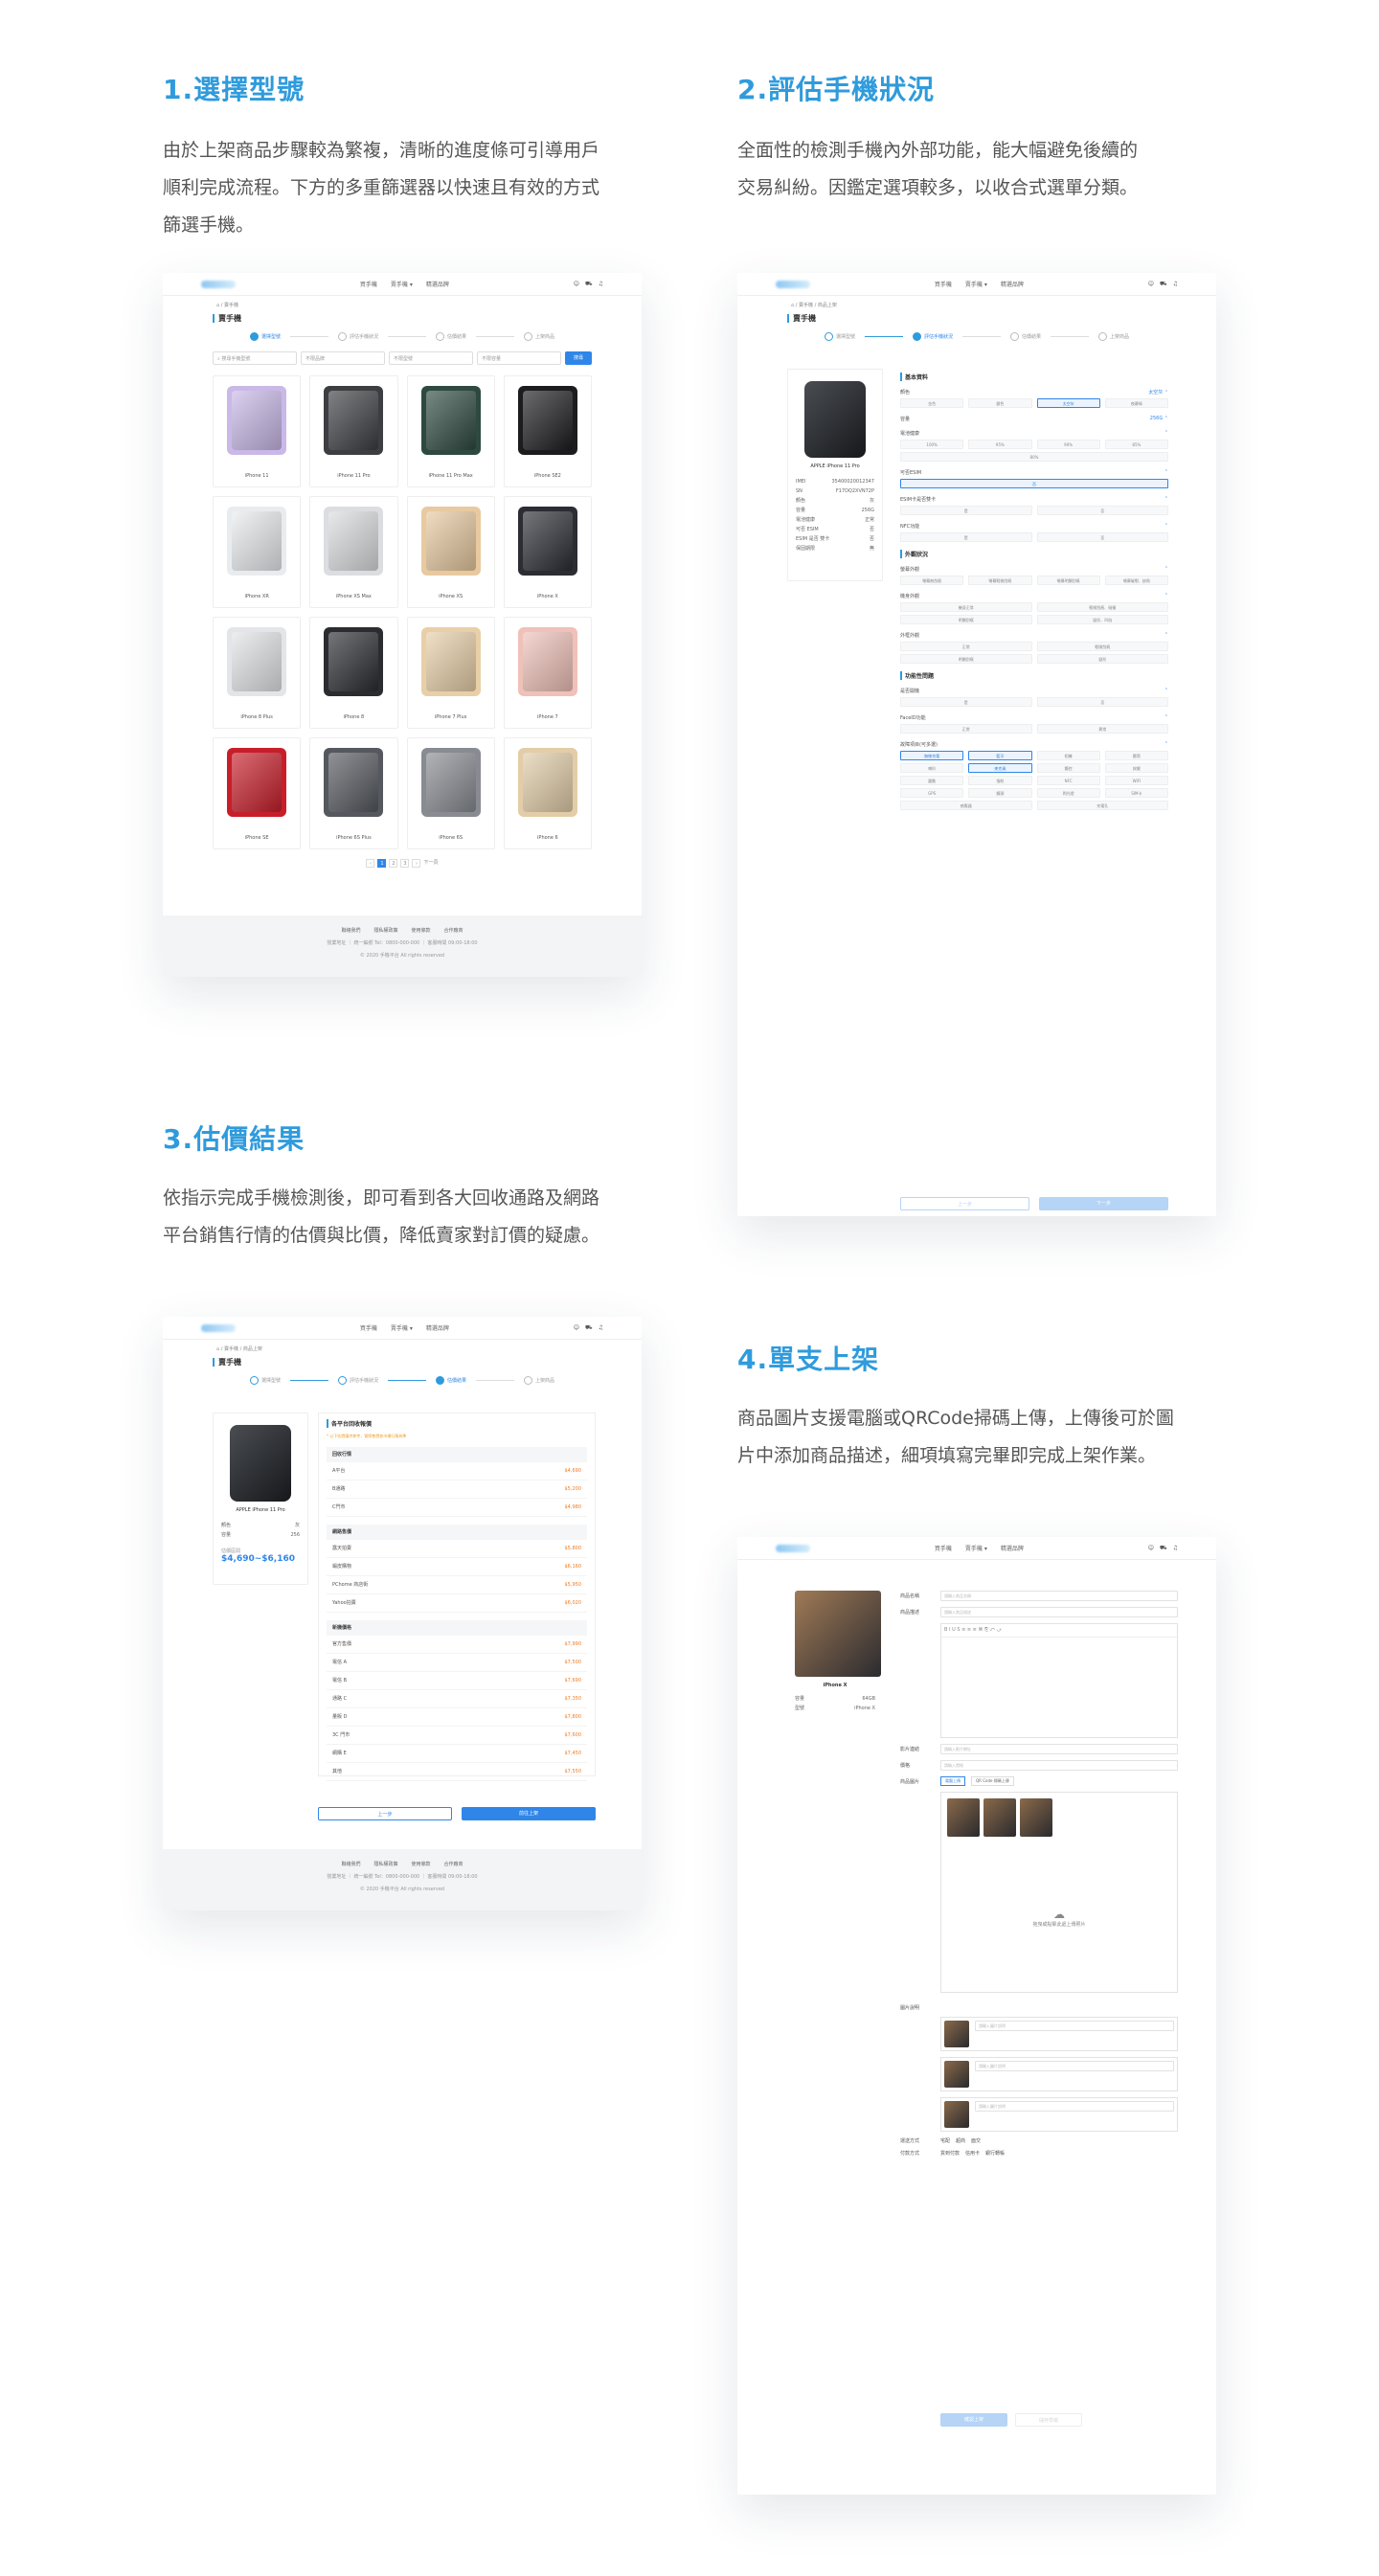  What do you see at coordinates (1000, 580) in the screenshot?
I see `option-button: 螢幕輕微刮痕` at bounding box center [1000, 580].